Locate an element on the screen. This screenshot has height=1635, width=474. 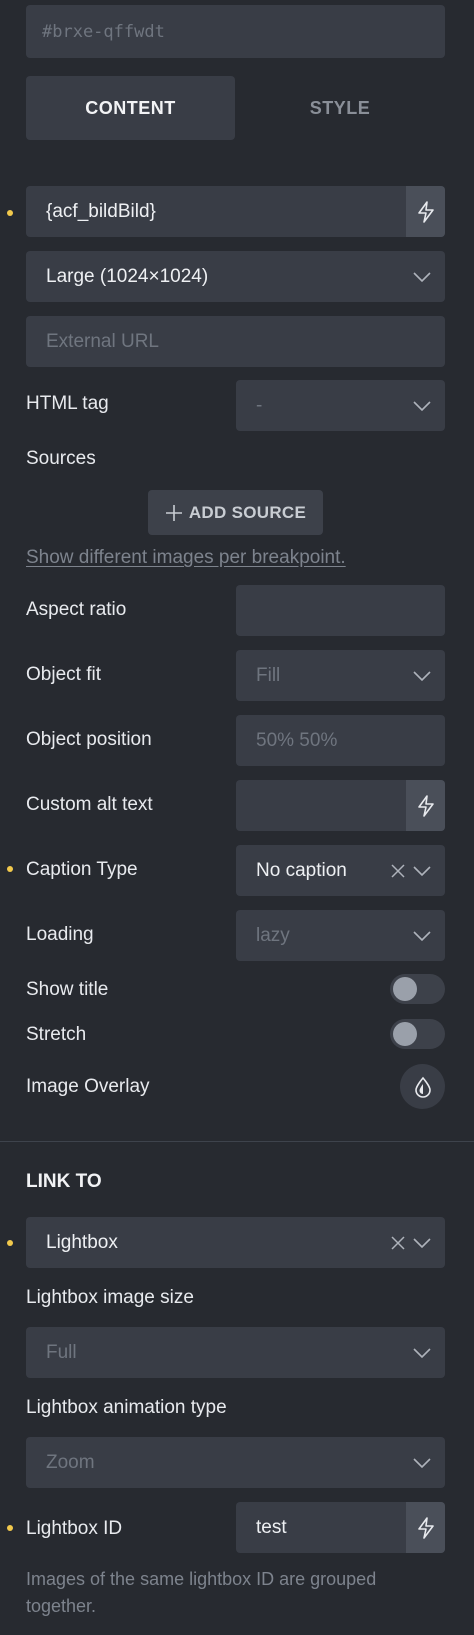
image-field: {acf_bildBild} is located at coordinates (235, 211).